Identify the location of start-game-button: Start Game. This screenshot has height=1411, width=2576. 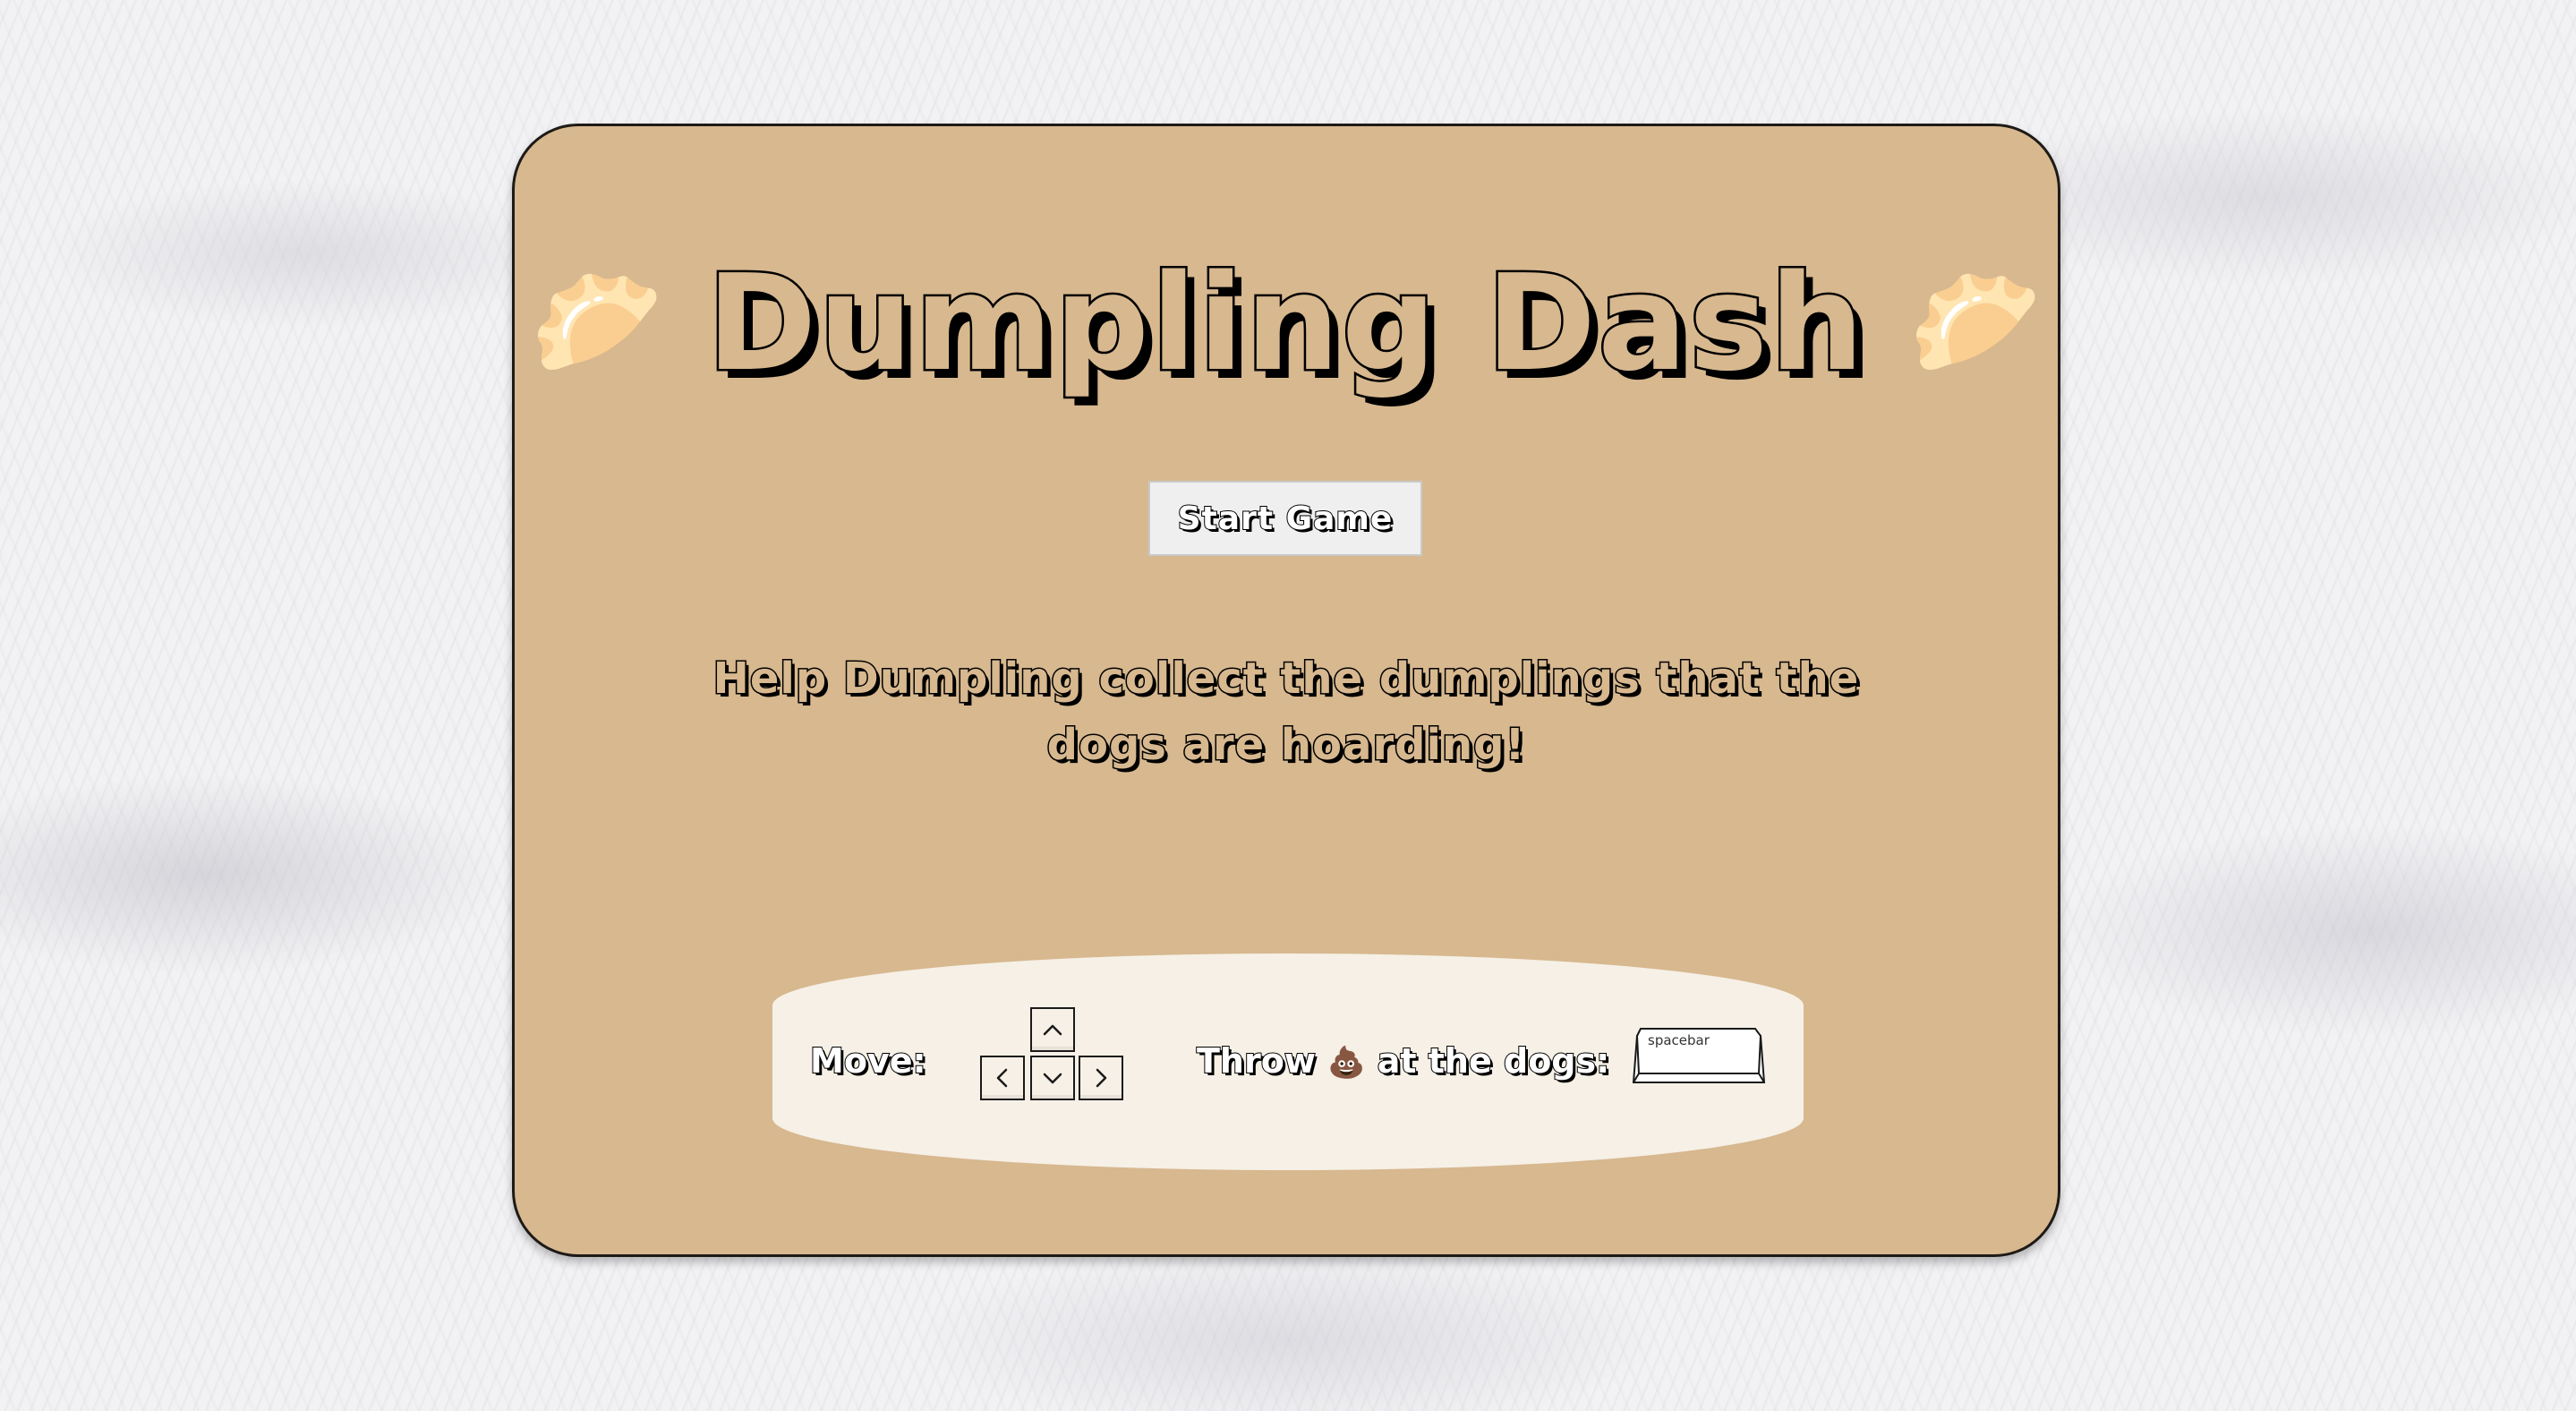
(1285, 518).